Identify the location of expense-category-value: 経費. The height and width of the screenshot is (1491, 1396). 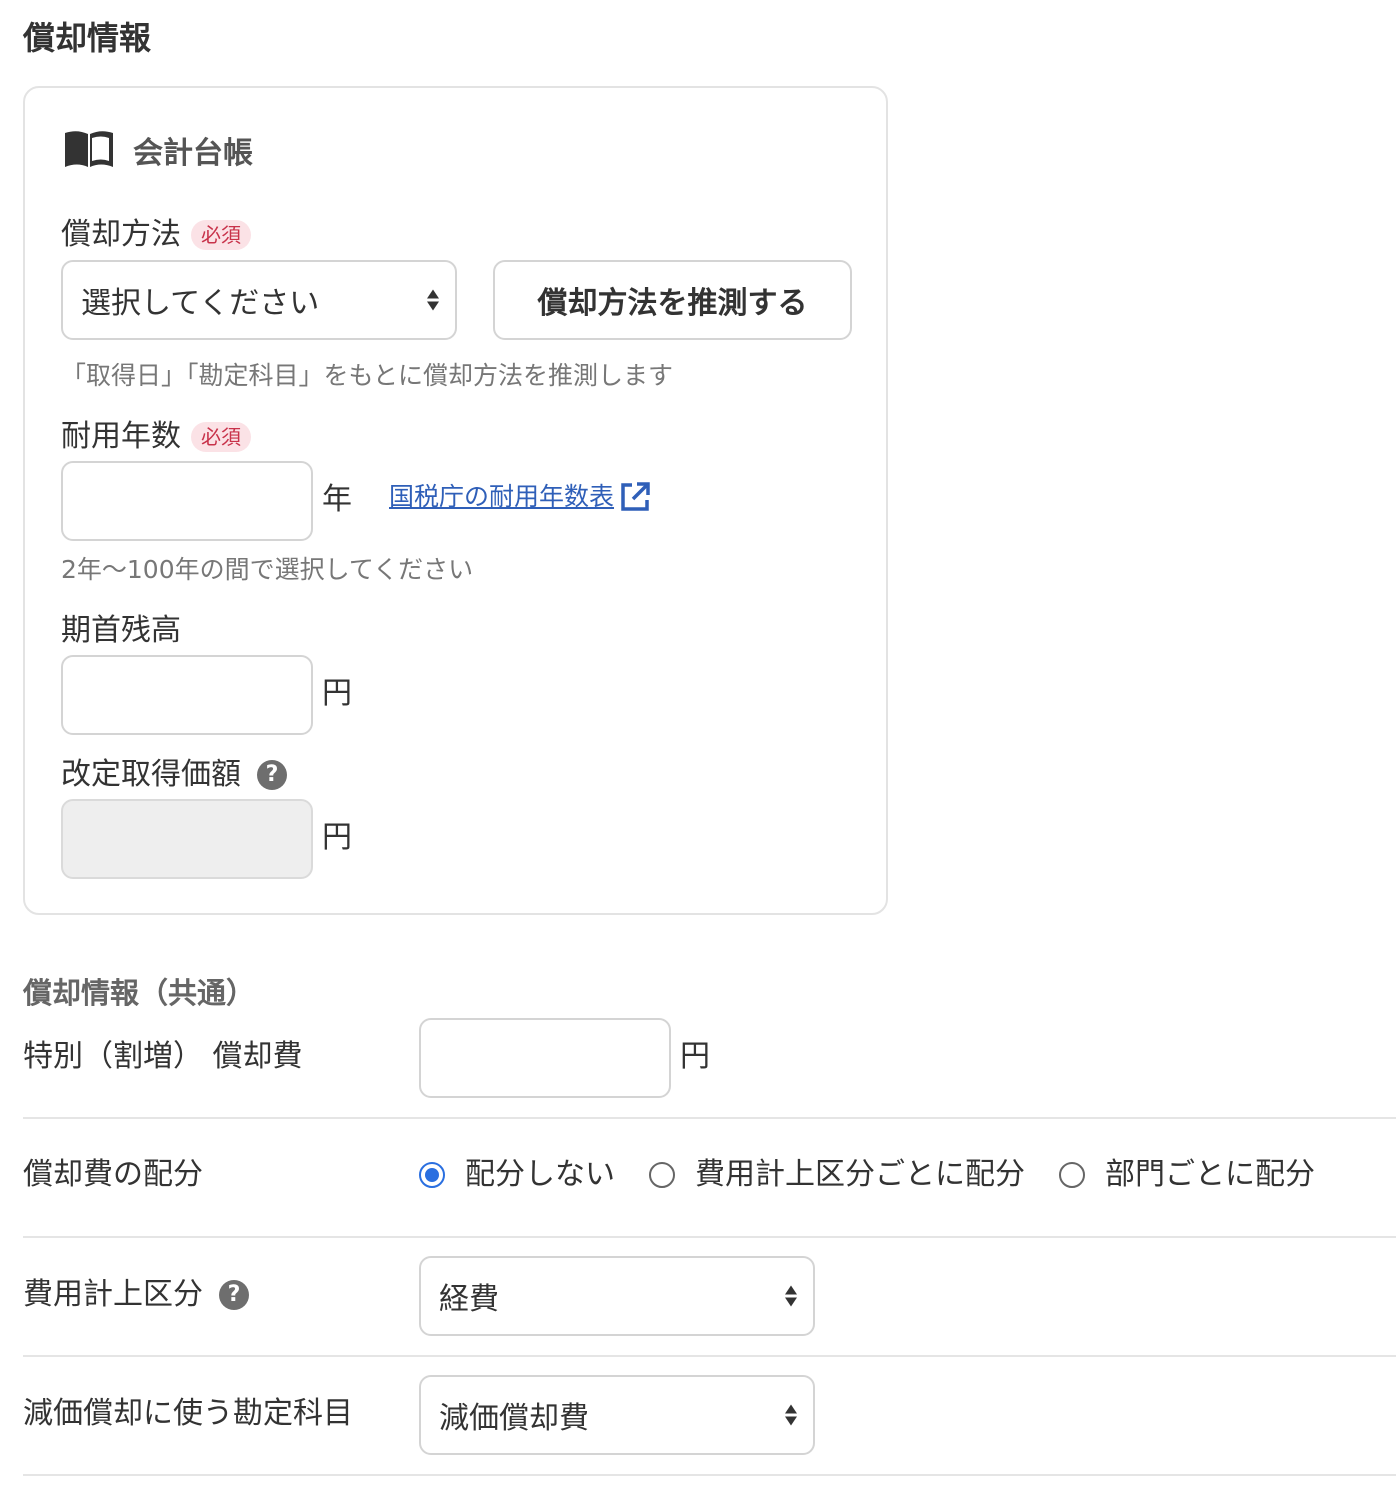
(469, 1299).